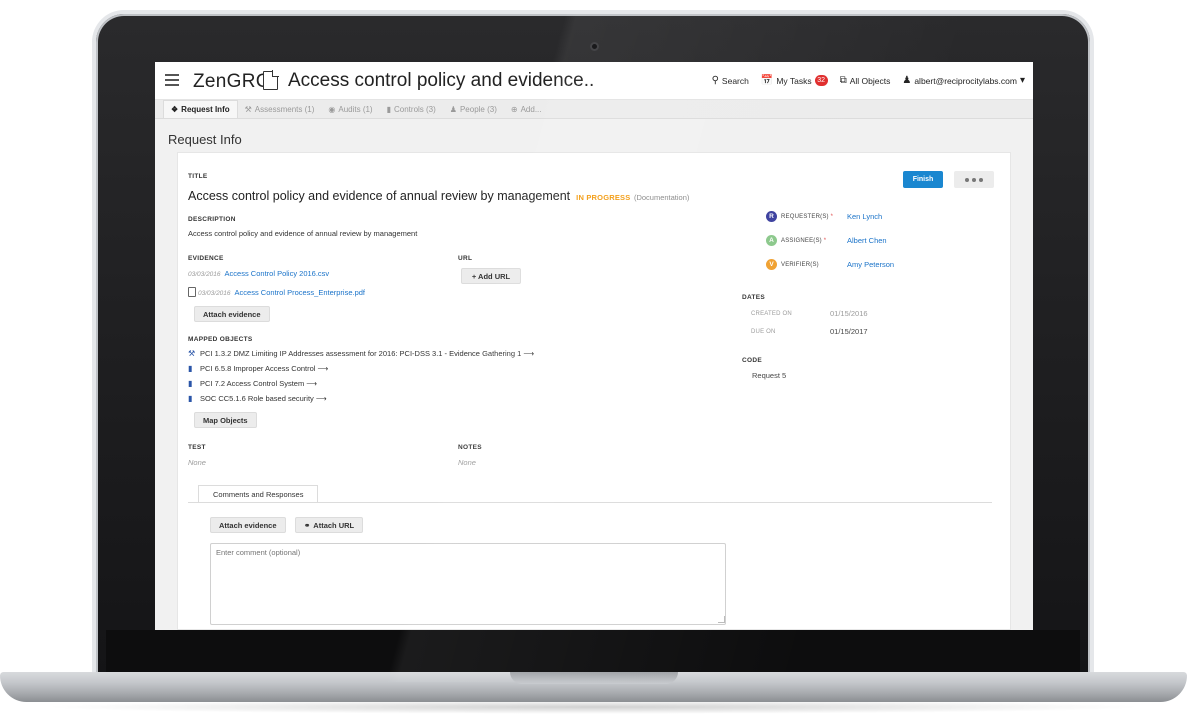 The width and height of the screenshot is (1187, 726). I want to click on user-menu: ♟ albert@reciprocitylabs.com ▾, so click(963, 80).